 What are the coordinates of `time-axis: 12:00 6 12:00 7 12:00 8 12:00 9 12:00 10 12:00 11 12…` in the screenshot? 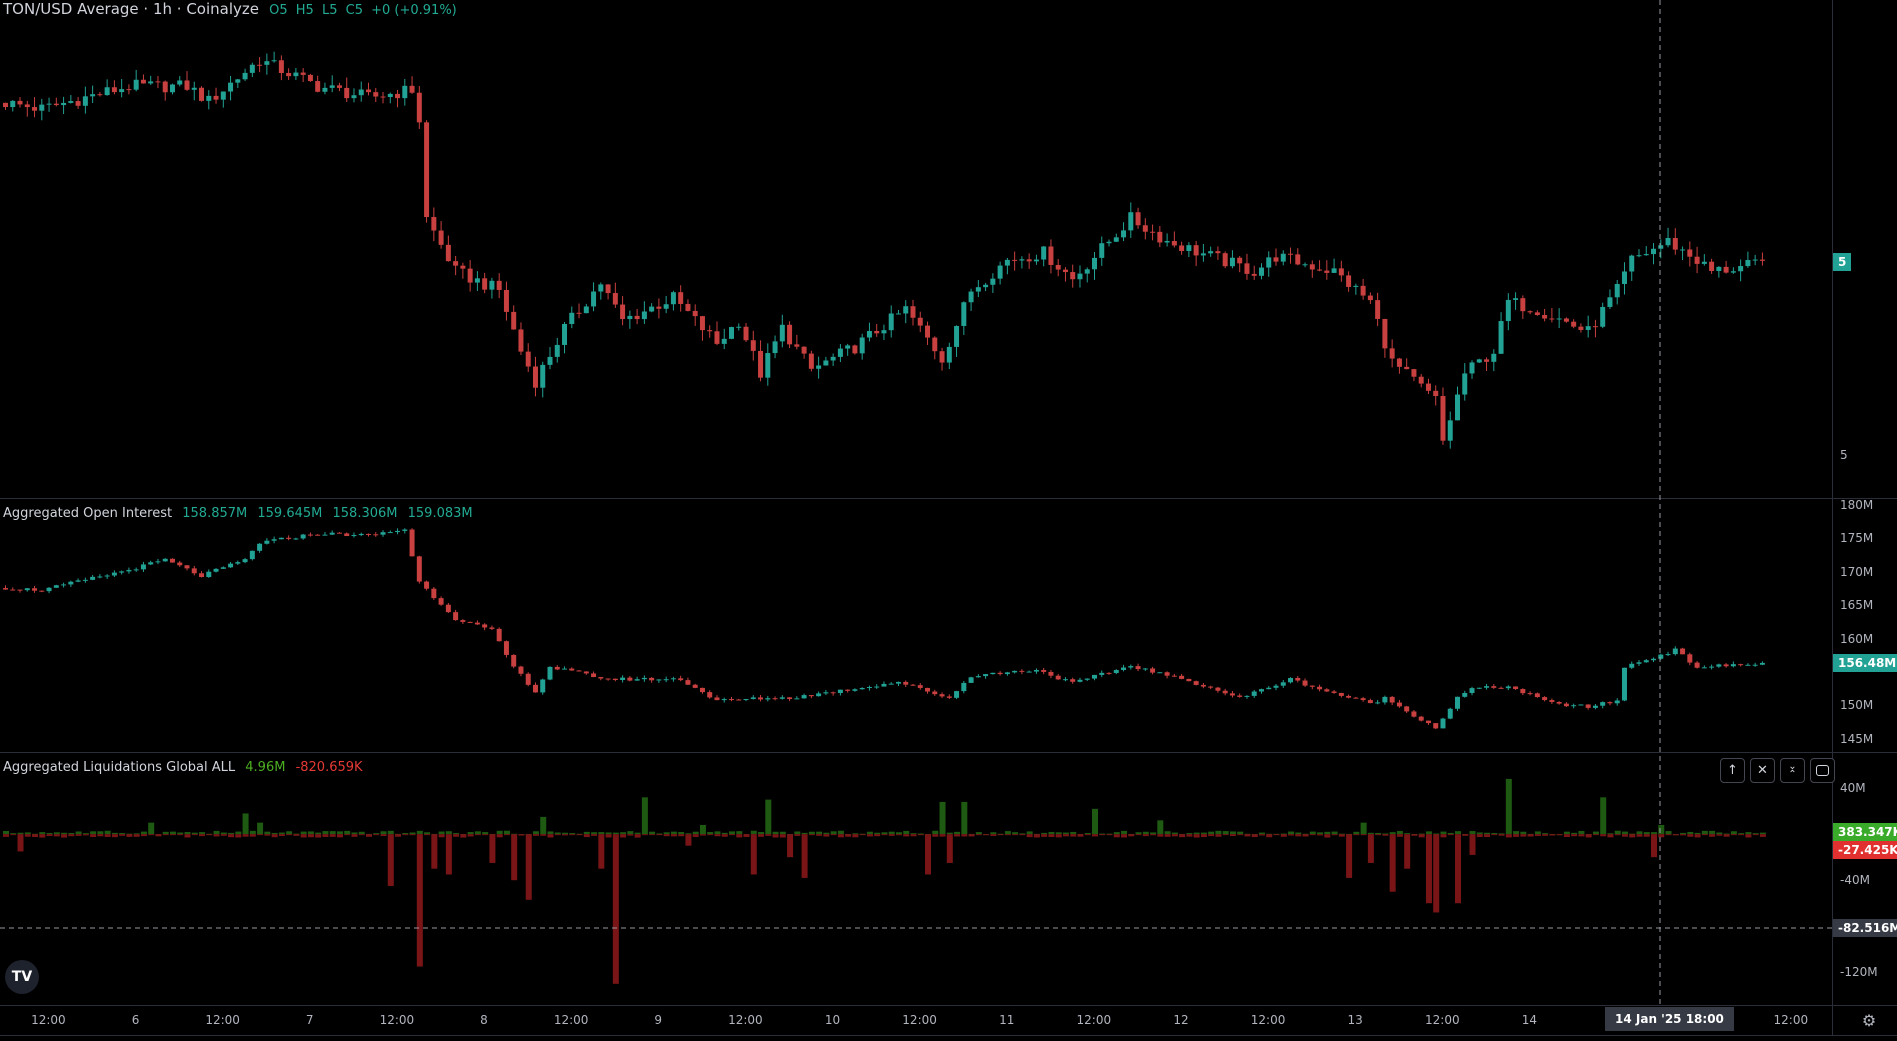 It's located at (916, 1020).